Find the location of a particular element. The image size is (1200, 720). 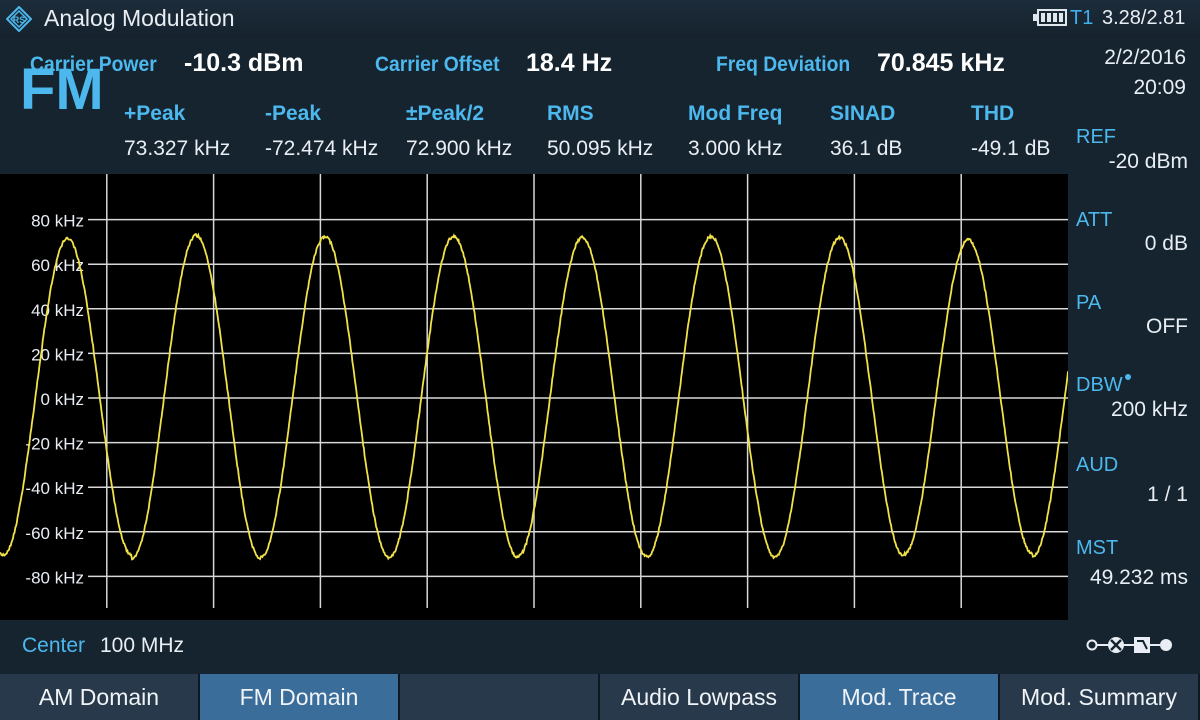

svg-text: RS is located at coordinates (19, 20).